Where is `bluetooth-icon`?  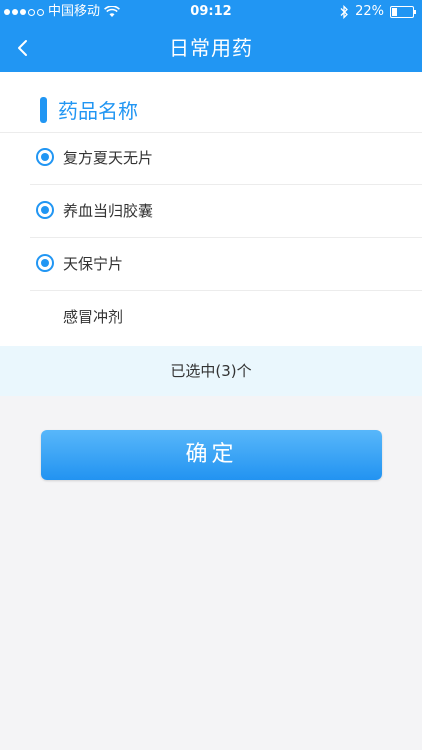
bluetooth-icon is located at coordinates (344, 12).